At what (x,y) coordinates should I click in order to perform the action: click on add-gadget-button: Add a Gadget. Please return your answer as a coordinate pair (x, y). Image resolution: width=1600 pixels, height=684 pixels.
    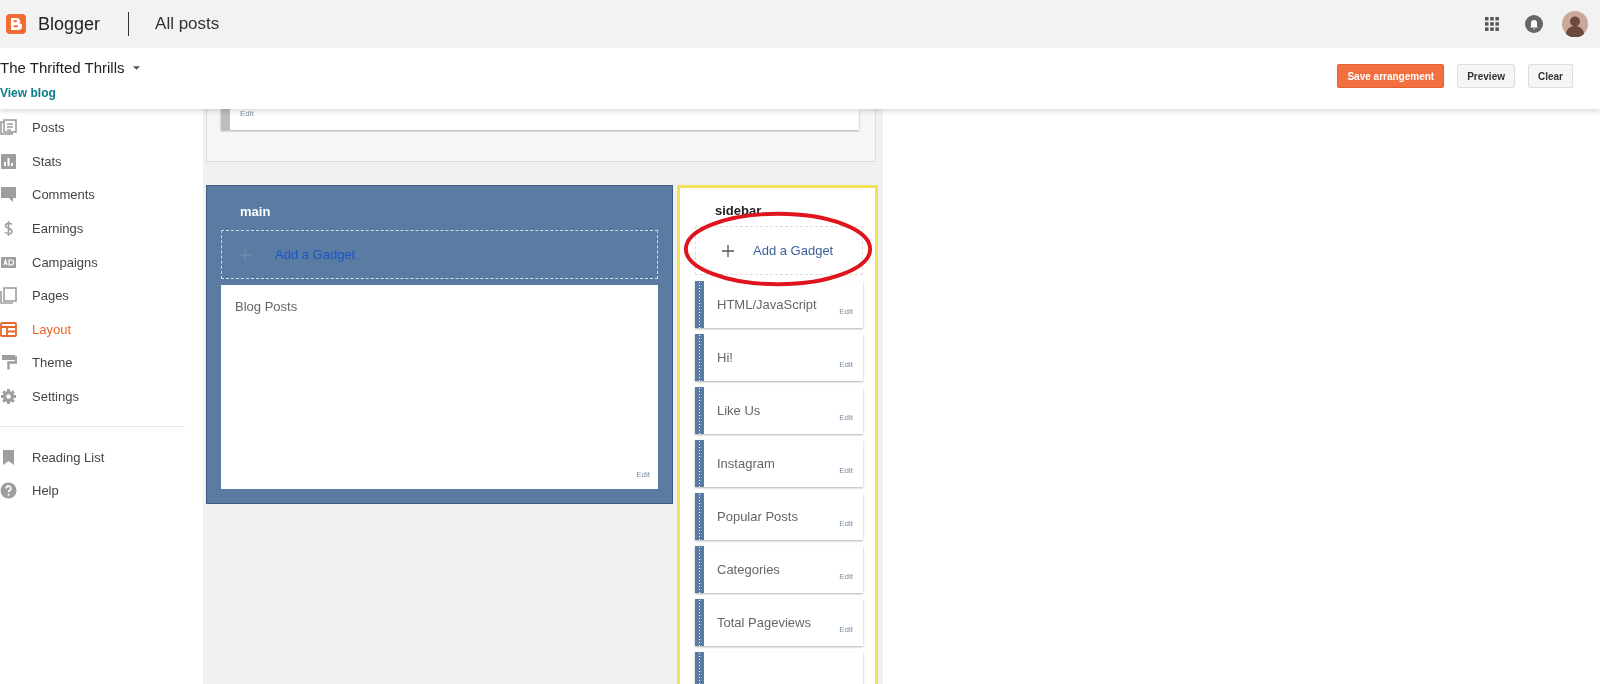
    Looking at the image, I should click on (779, 250).